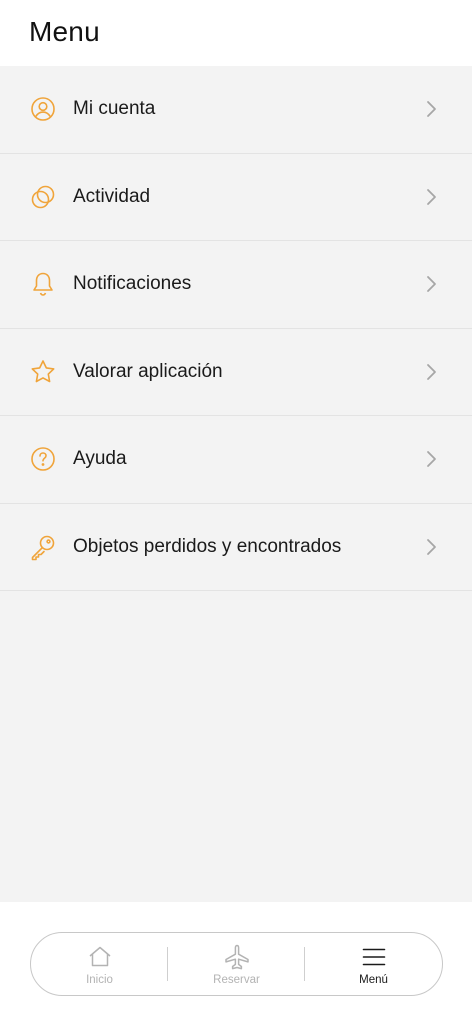 The width and height of the screenshot is (472, 1024). What do you see at coordinates (43, 284) in the screenshot?
I see `bell-icon` at bounding box center [43, 284].